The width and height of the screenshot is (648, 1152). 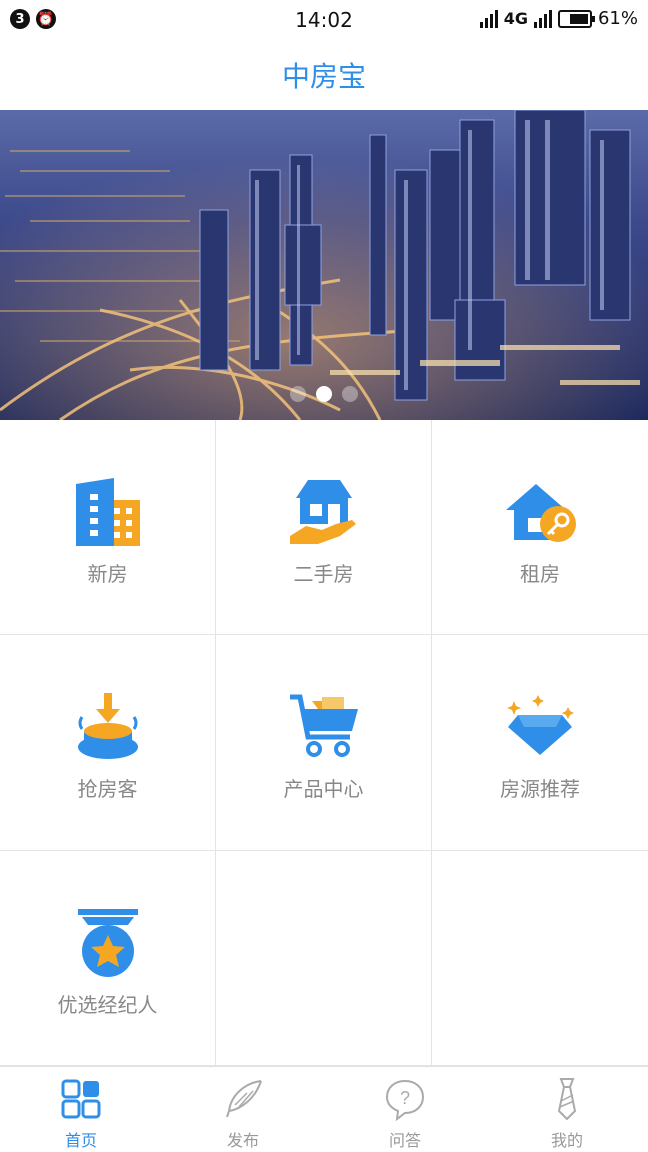 What do you see at coordinates (576, 18) in the screenshot?
I see `battery-icon` at bounding box center [576, 18].